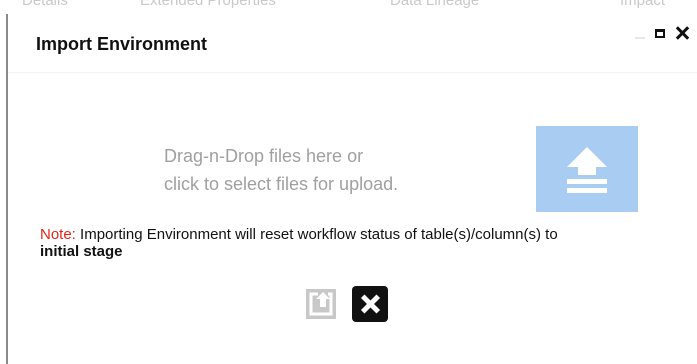 This screenshot has width=697, height=364. What do you see at coordinates (643, 4) in the screenshot?
I see `background-tab-impact: Impact` at bounding box center [643, 4].